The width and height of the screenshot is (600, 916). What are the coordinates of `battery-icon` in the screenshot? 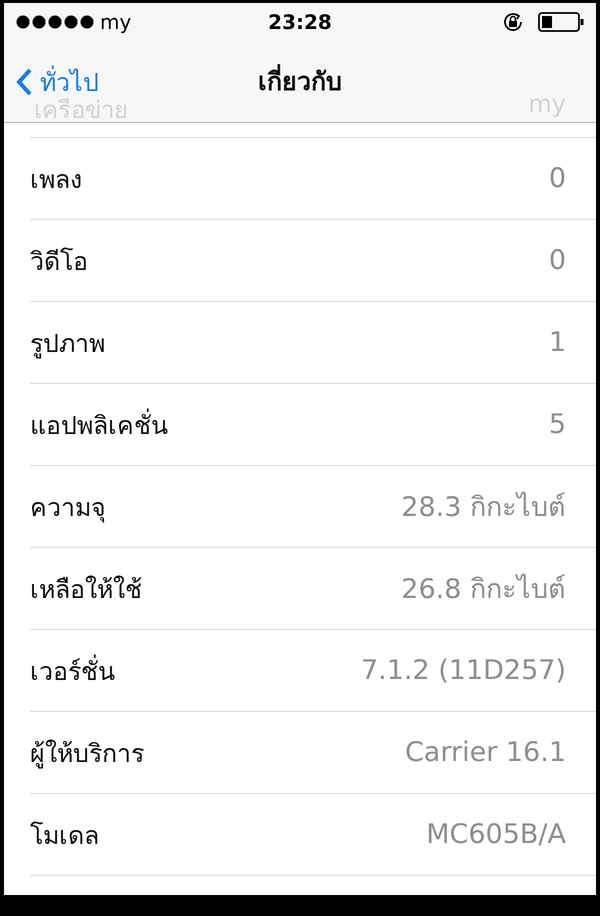 It's located at (561, 22).